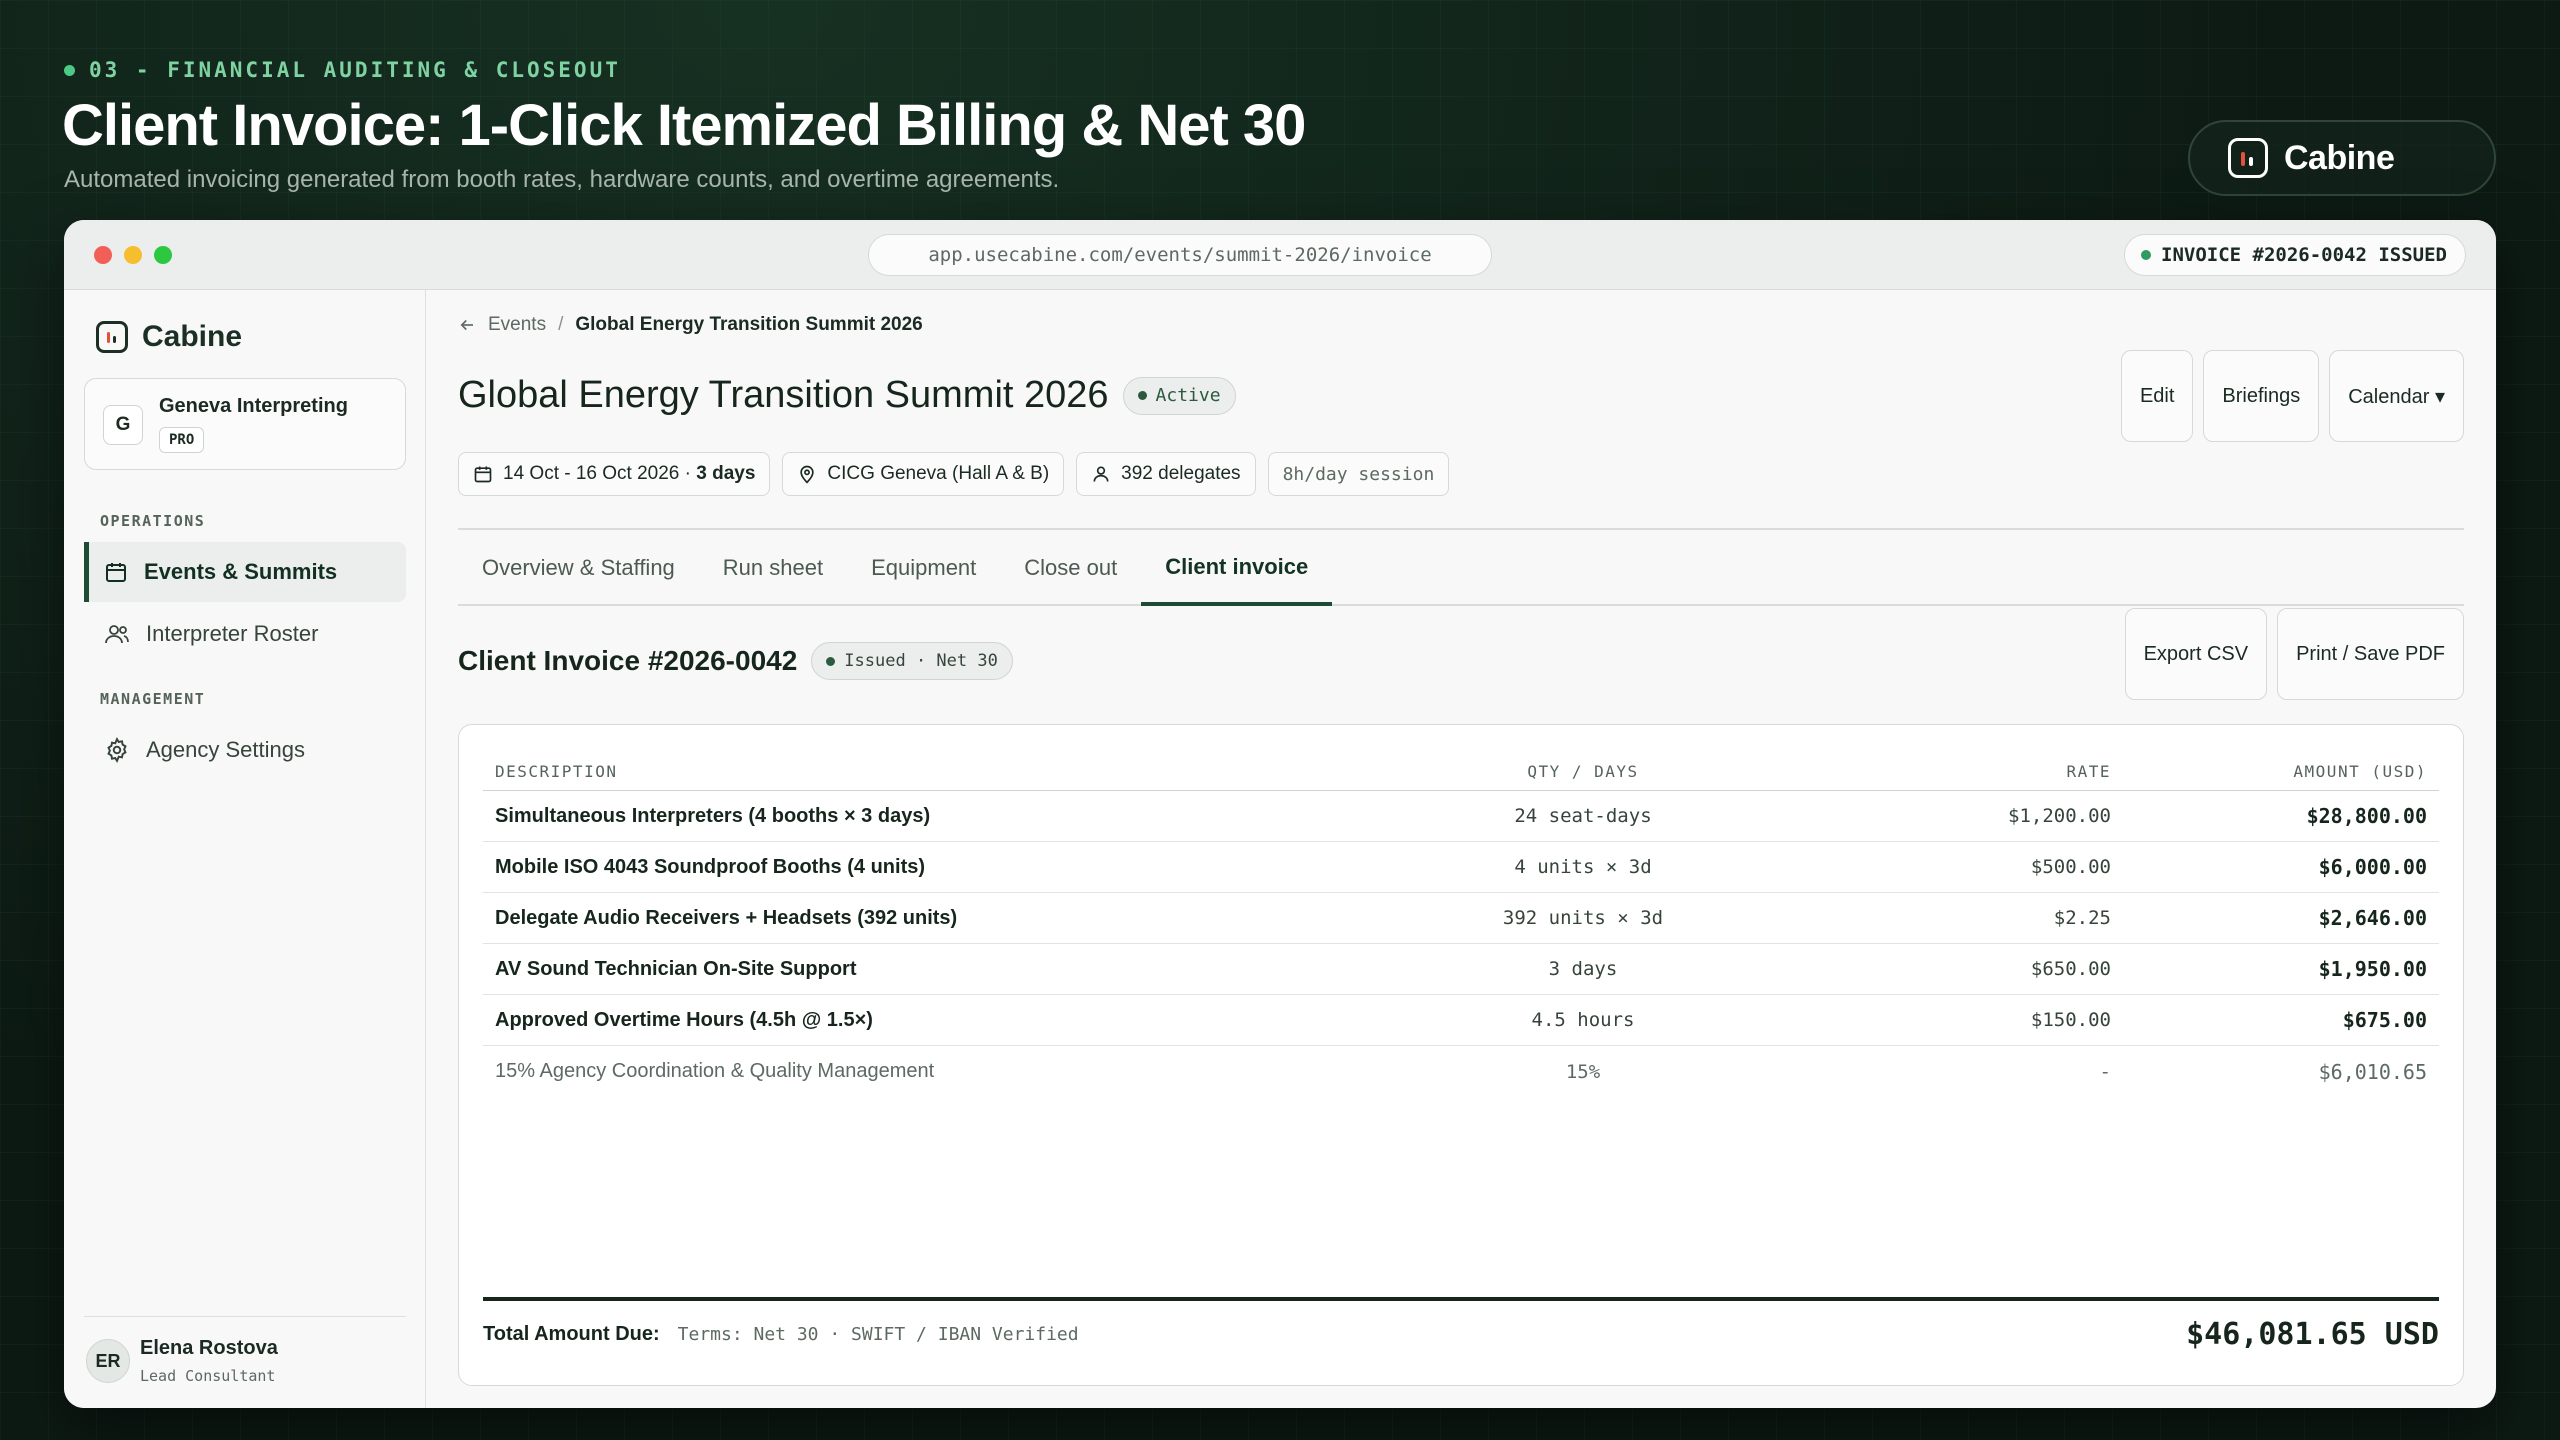  I want to click on window-controls, so click(133, 255).